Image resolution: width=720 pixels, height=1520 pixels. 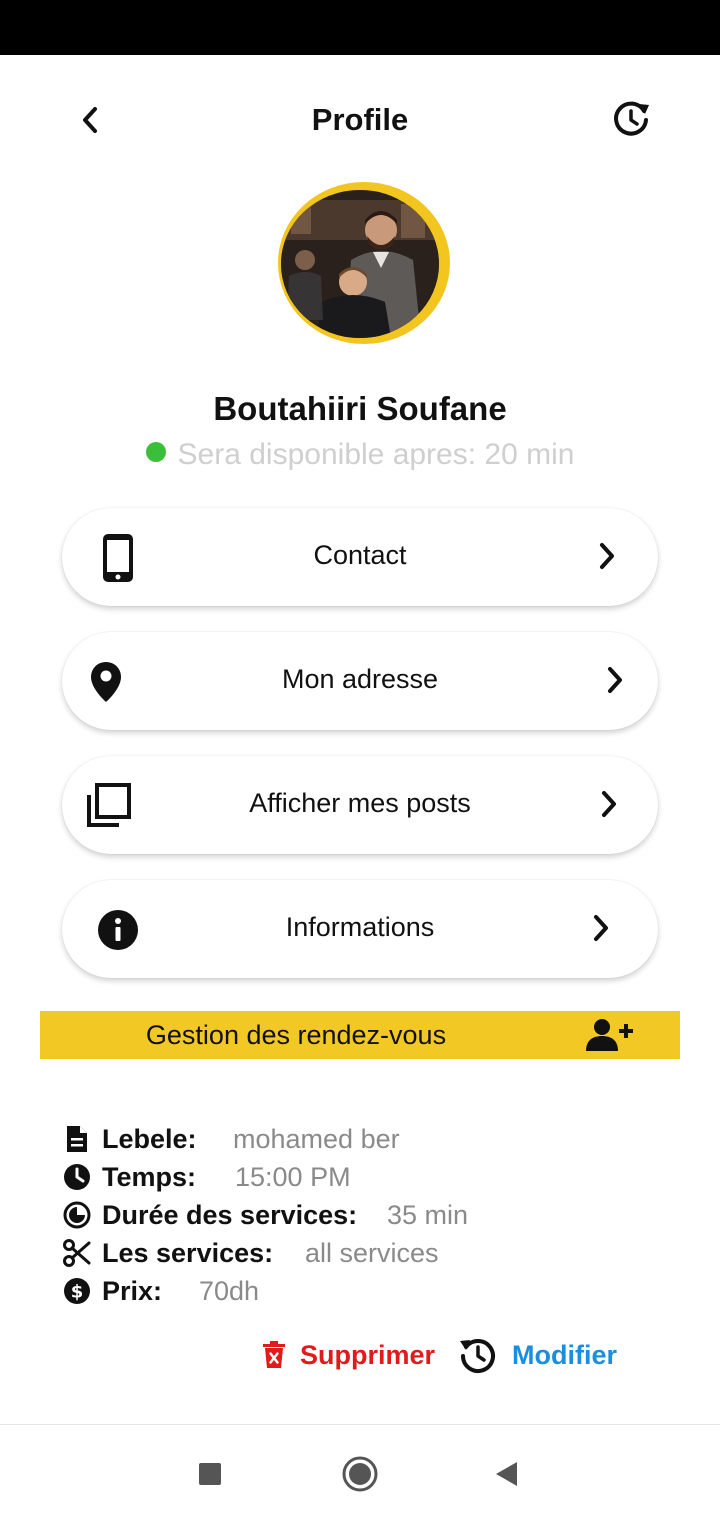 I want to click on detail-value: all services, so click(x=372, y=1253).